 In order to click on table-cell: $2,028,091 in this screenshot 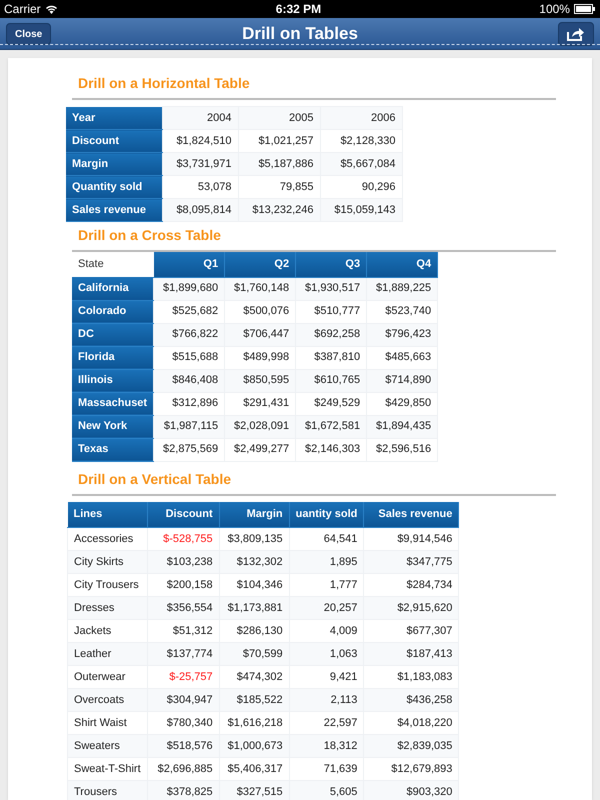, I will do `click(260, 426)`.